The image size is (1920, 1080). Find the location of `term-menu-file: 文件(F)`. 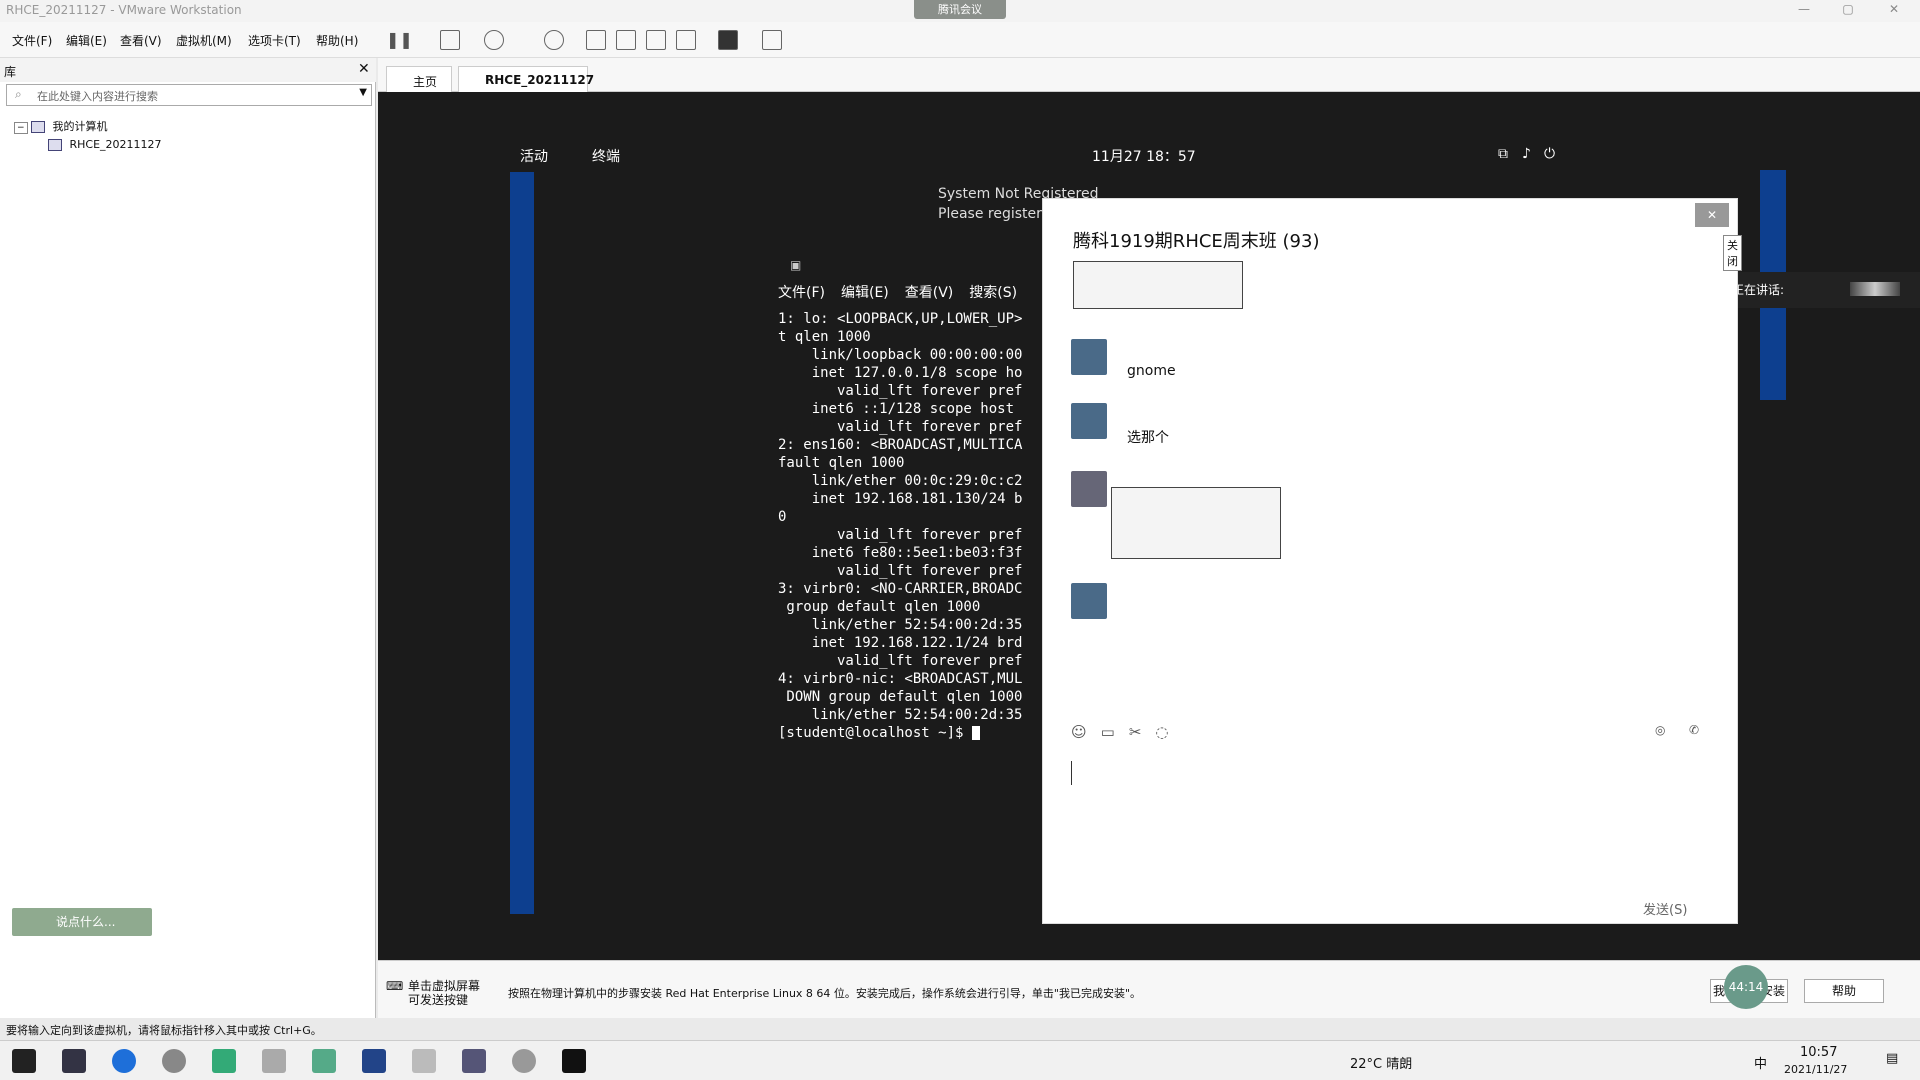

term-menu-file: 文件(F) is located at coordinates (801, 292).